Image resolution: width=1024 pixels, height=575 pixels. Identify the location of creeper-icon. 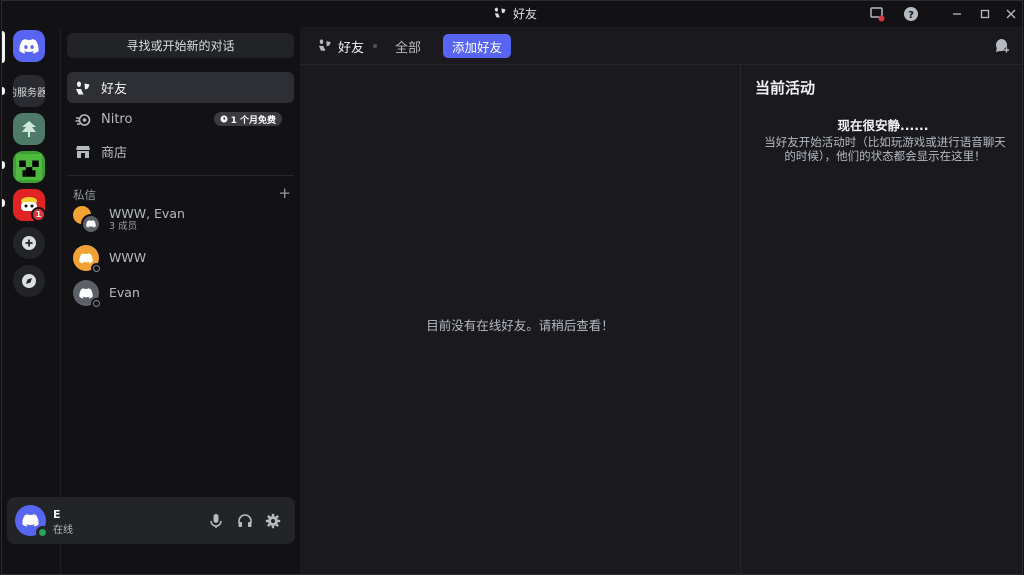
(29, 167).